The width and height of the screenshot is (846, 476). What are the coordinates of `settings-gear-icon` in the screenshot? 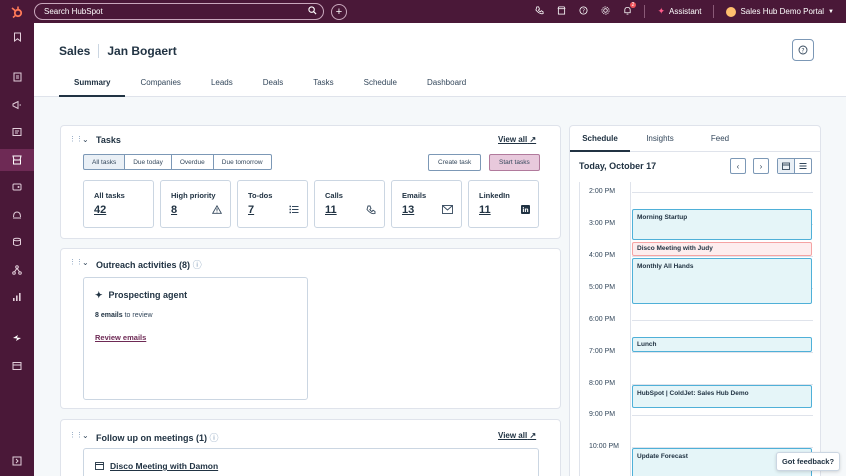 It's located at (605, 11).